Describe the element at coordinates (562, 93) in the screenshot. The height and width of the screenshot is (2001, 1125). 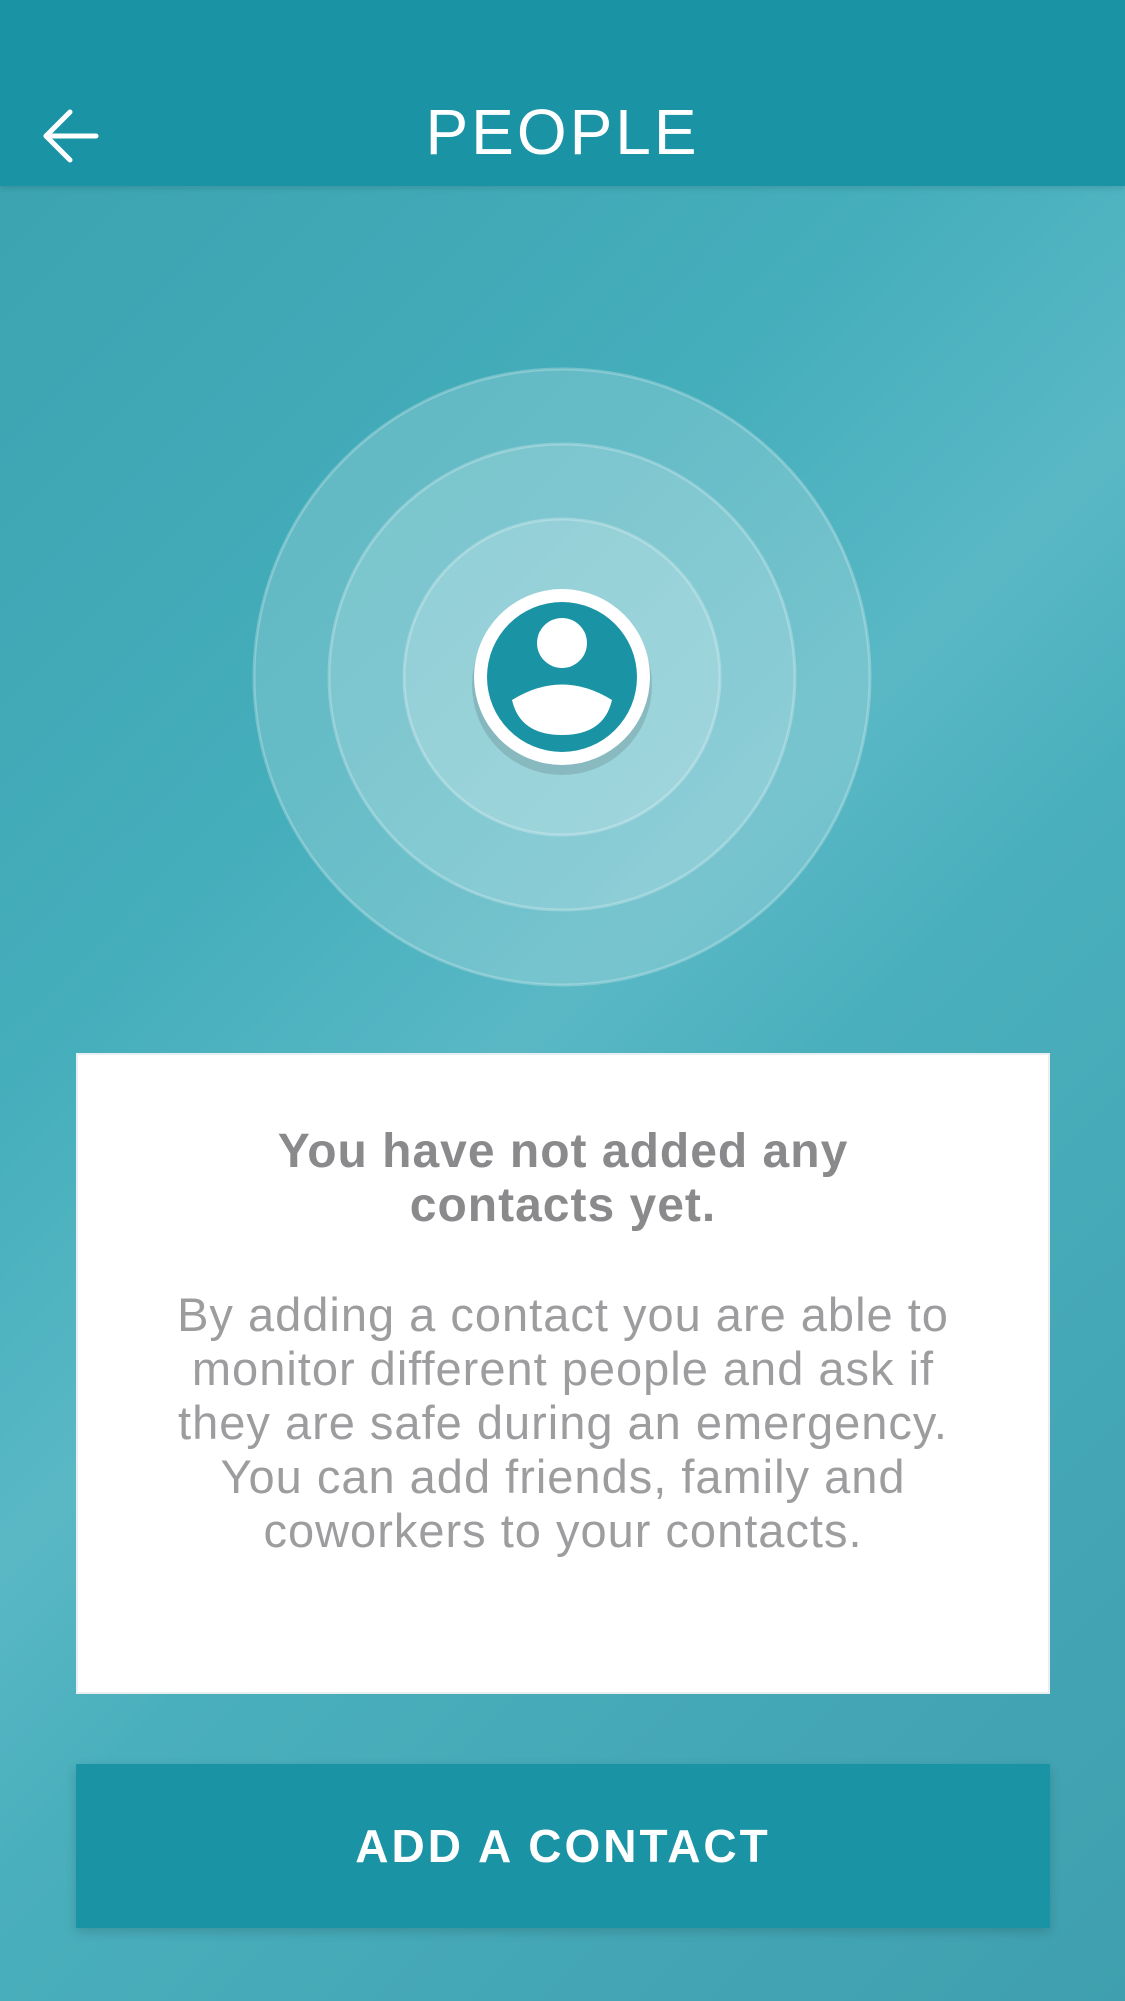
I see `app-header: PEOPLE` at that location.